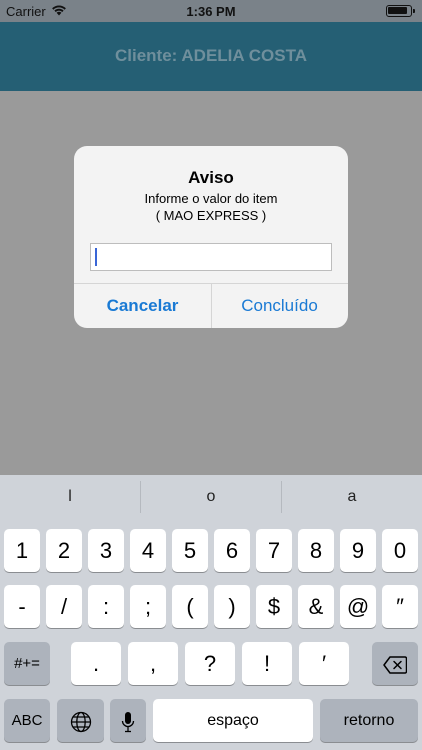 This screenshot has height=750, width=422. I want to click on suggestion-item: o, so click(211, 497).